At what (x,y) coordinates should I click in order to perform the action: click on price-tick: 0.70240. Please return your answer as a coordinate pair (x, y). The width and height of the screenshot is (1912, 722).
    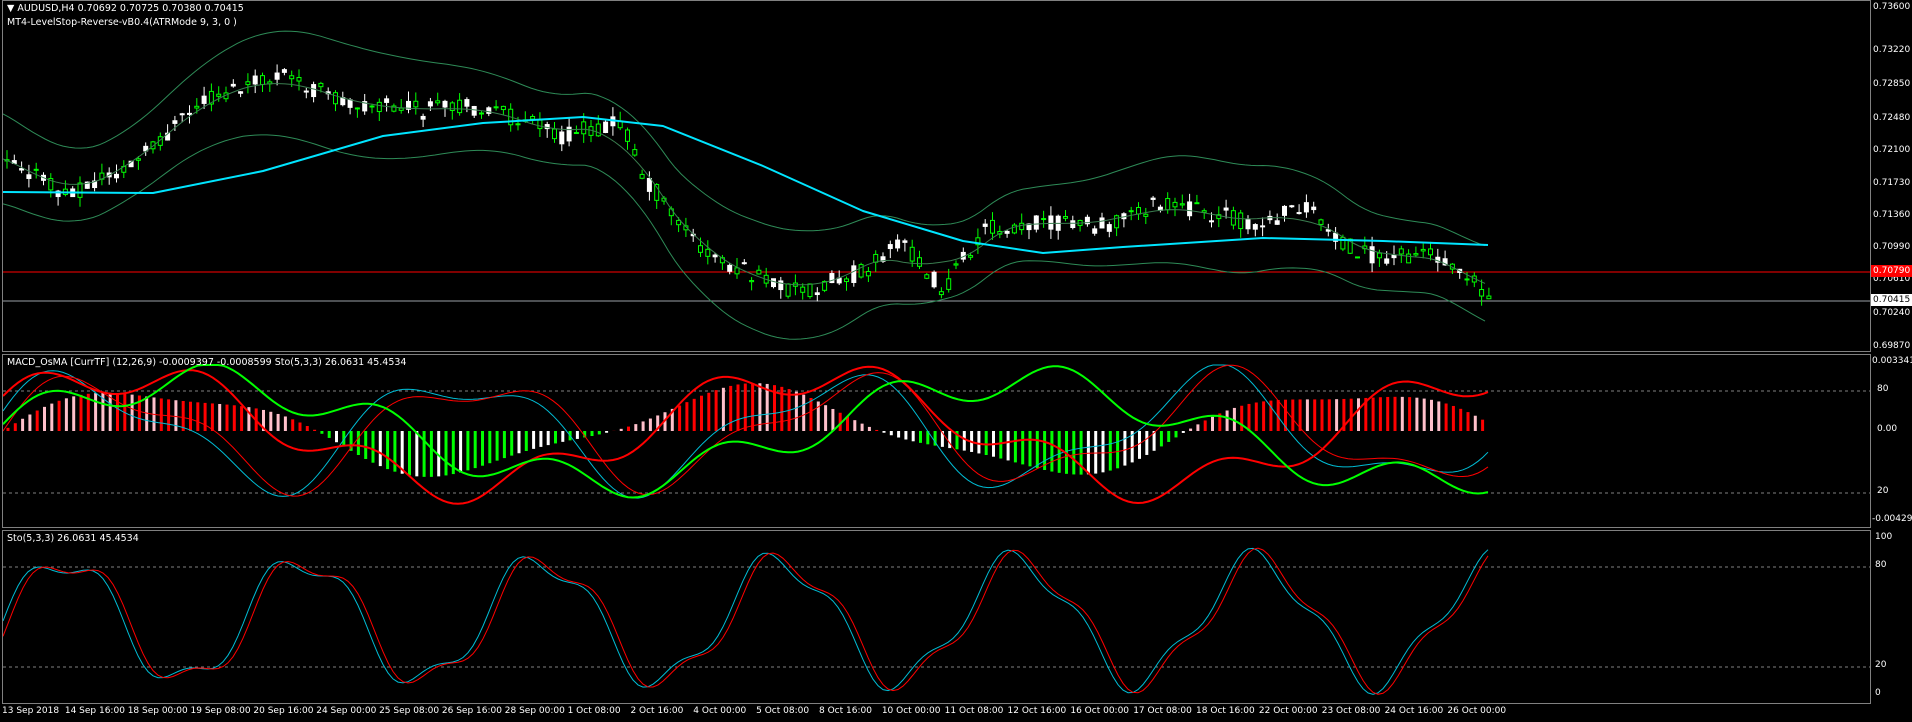
    Looking at the image, I should click on (1892, 313).